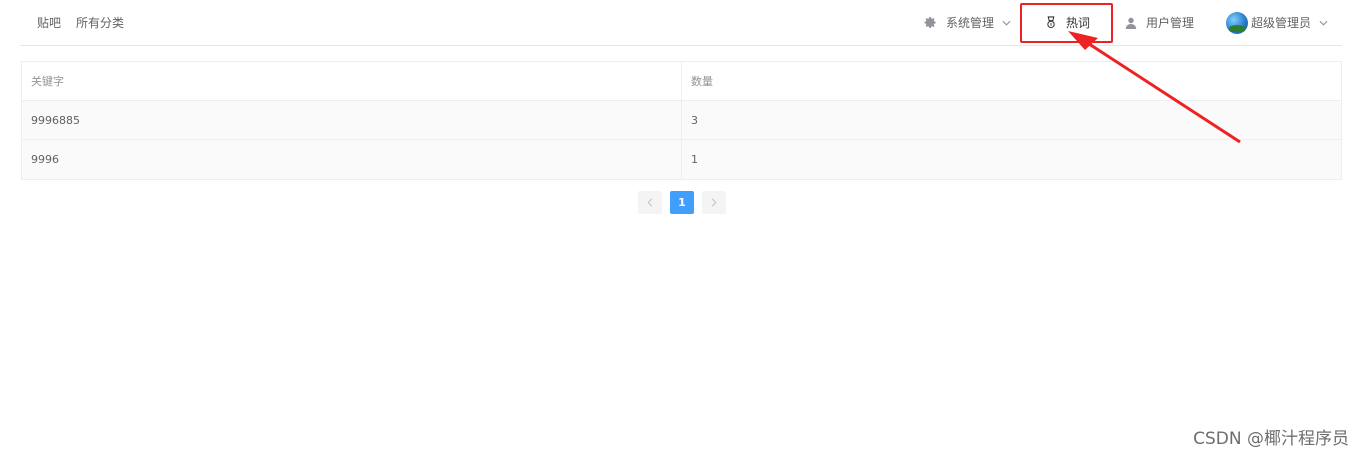 The width and height of the screenshot is (1365, 454). I want to click on nav-item-tieba: 贴吧, so click(49, 22).